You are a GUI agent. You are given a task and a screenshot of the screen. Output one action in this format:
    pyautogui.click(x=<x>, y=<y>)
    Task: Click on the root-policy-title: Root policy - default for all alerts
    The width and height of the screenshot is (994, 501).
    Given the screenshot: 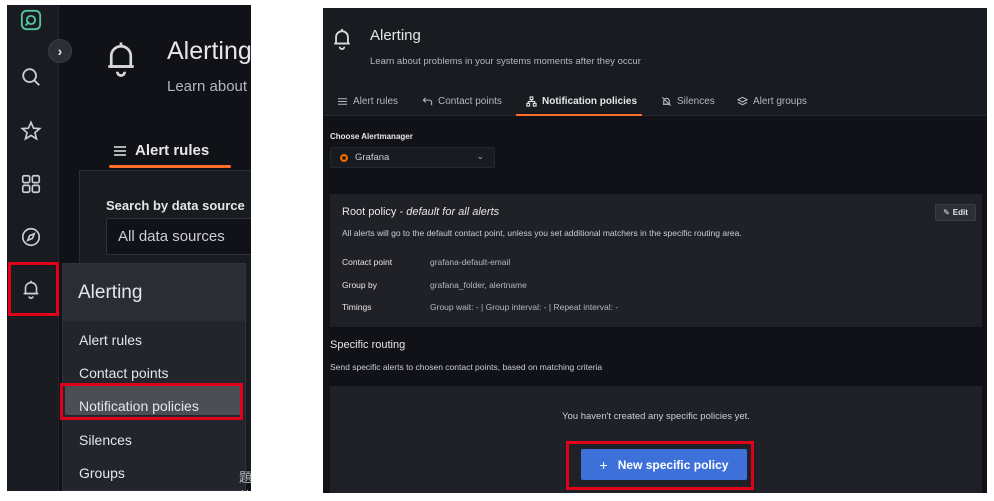 What is the action you would take?
    pyautogui.click(x=421, y=212)
    